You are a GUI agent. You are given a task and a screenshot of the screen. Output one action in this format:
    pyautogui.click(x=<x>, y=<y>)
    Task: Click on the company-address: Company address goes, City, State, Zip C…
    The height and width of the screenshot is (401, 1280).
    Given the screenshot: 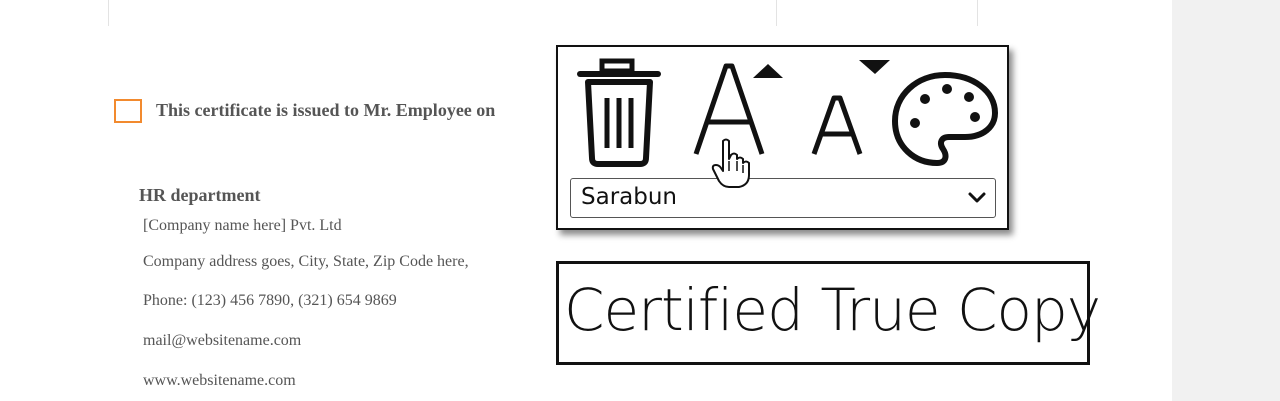 What is the action you would take?
    pyautogui.click(x=306, y=261)
    